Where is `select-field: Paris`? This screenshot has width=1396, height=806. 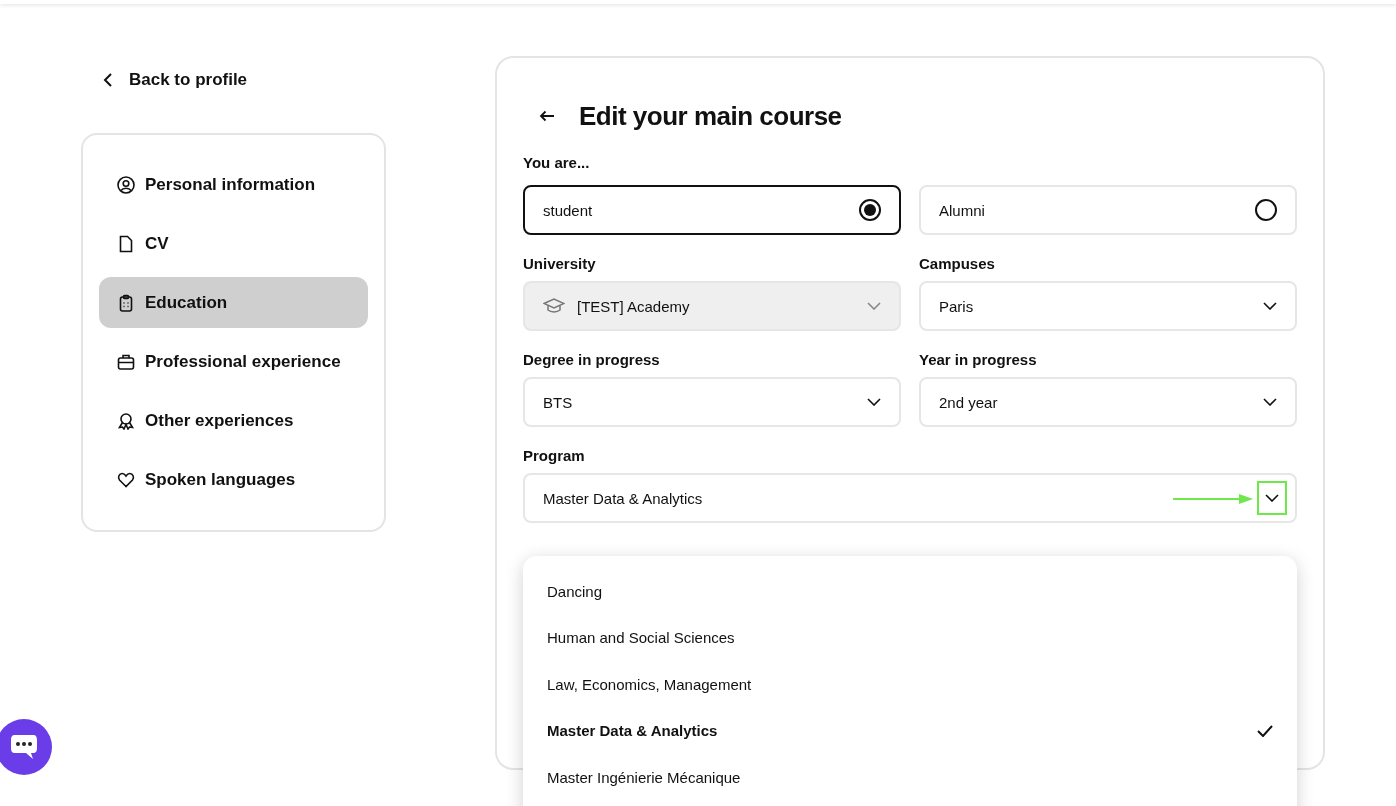 select-field: Paris is located at coordinates (1108, 306).